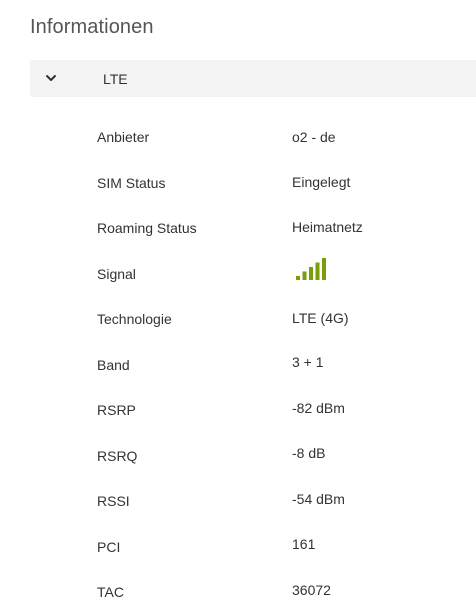 Image resolution: width=476 pixels, height=604 pixels. What do you see at coordinates (238, 456) in the screenshot?
I see `info-row-rsrq: RSRQ -8 dB` at bounding box center [238, 456].